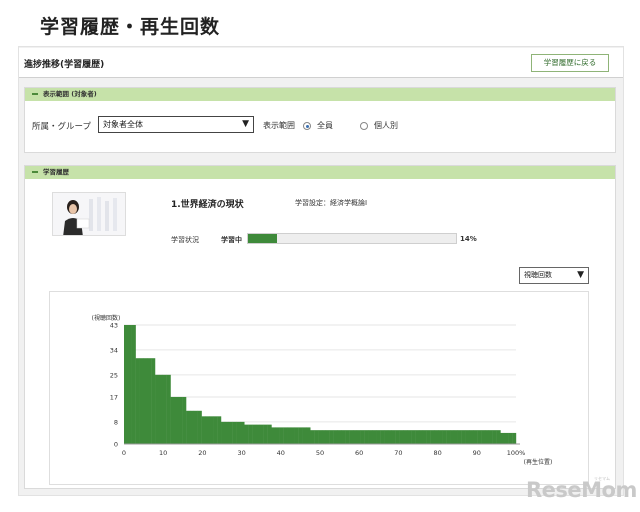 The width and height of the screenshot is (640, 512). Describe the element at coordinates (185, 240) in the screenshot. I see `status-label: 学習状況` at that location.